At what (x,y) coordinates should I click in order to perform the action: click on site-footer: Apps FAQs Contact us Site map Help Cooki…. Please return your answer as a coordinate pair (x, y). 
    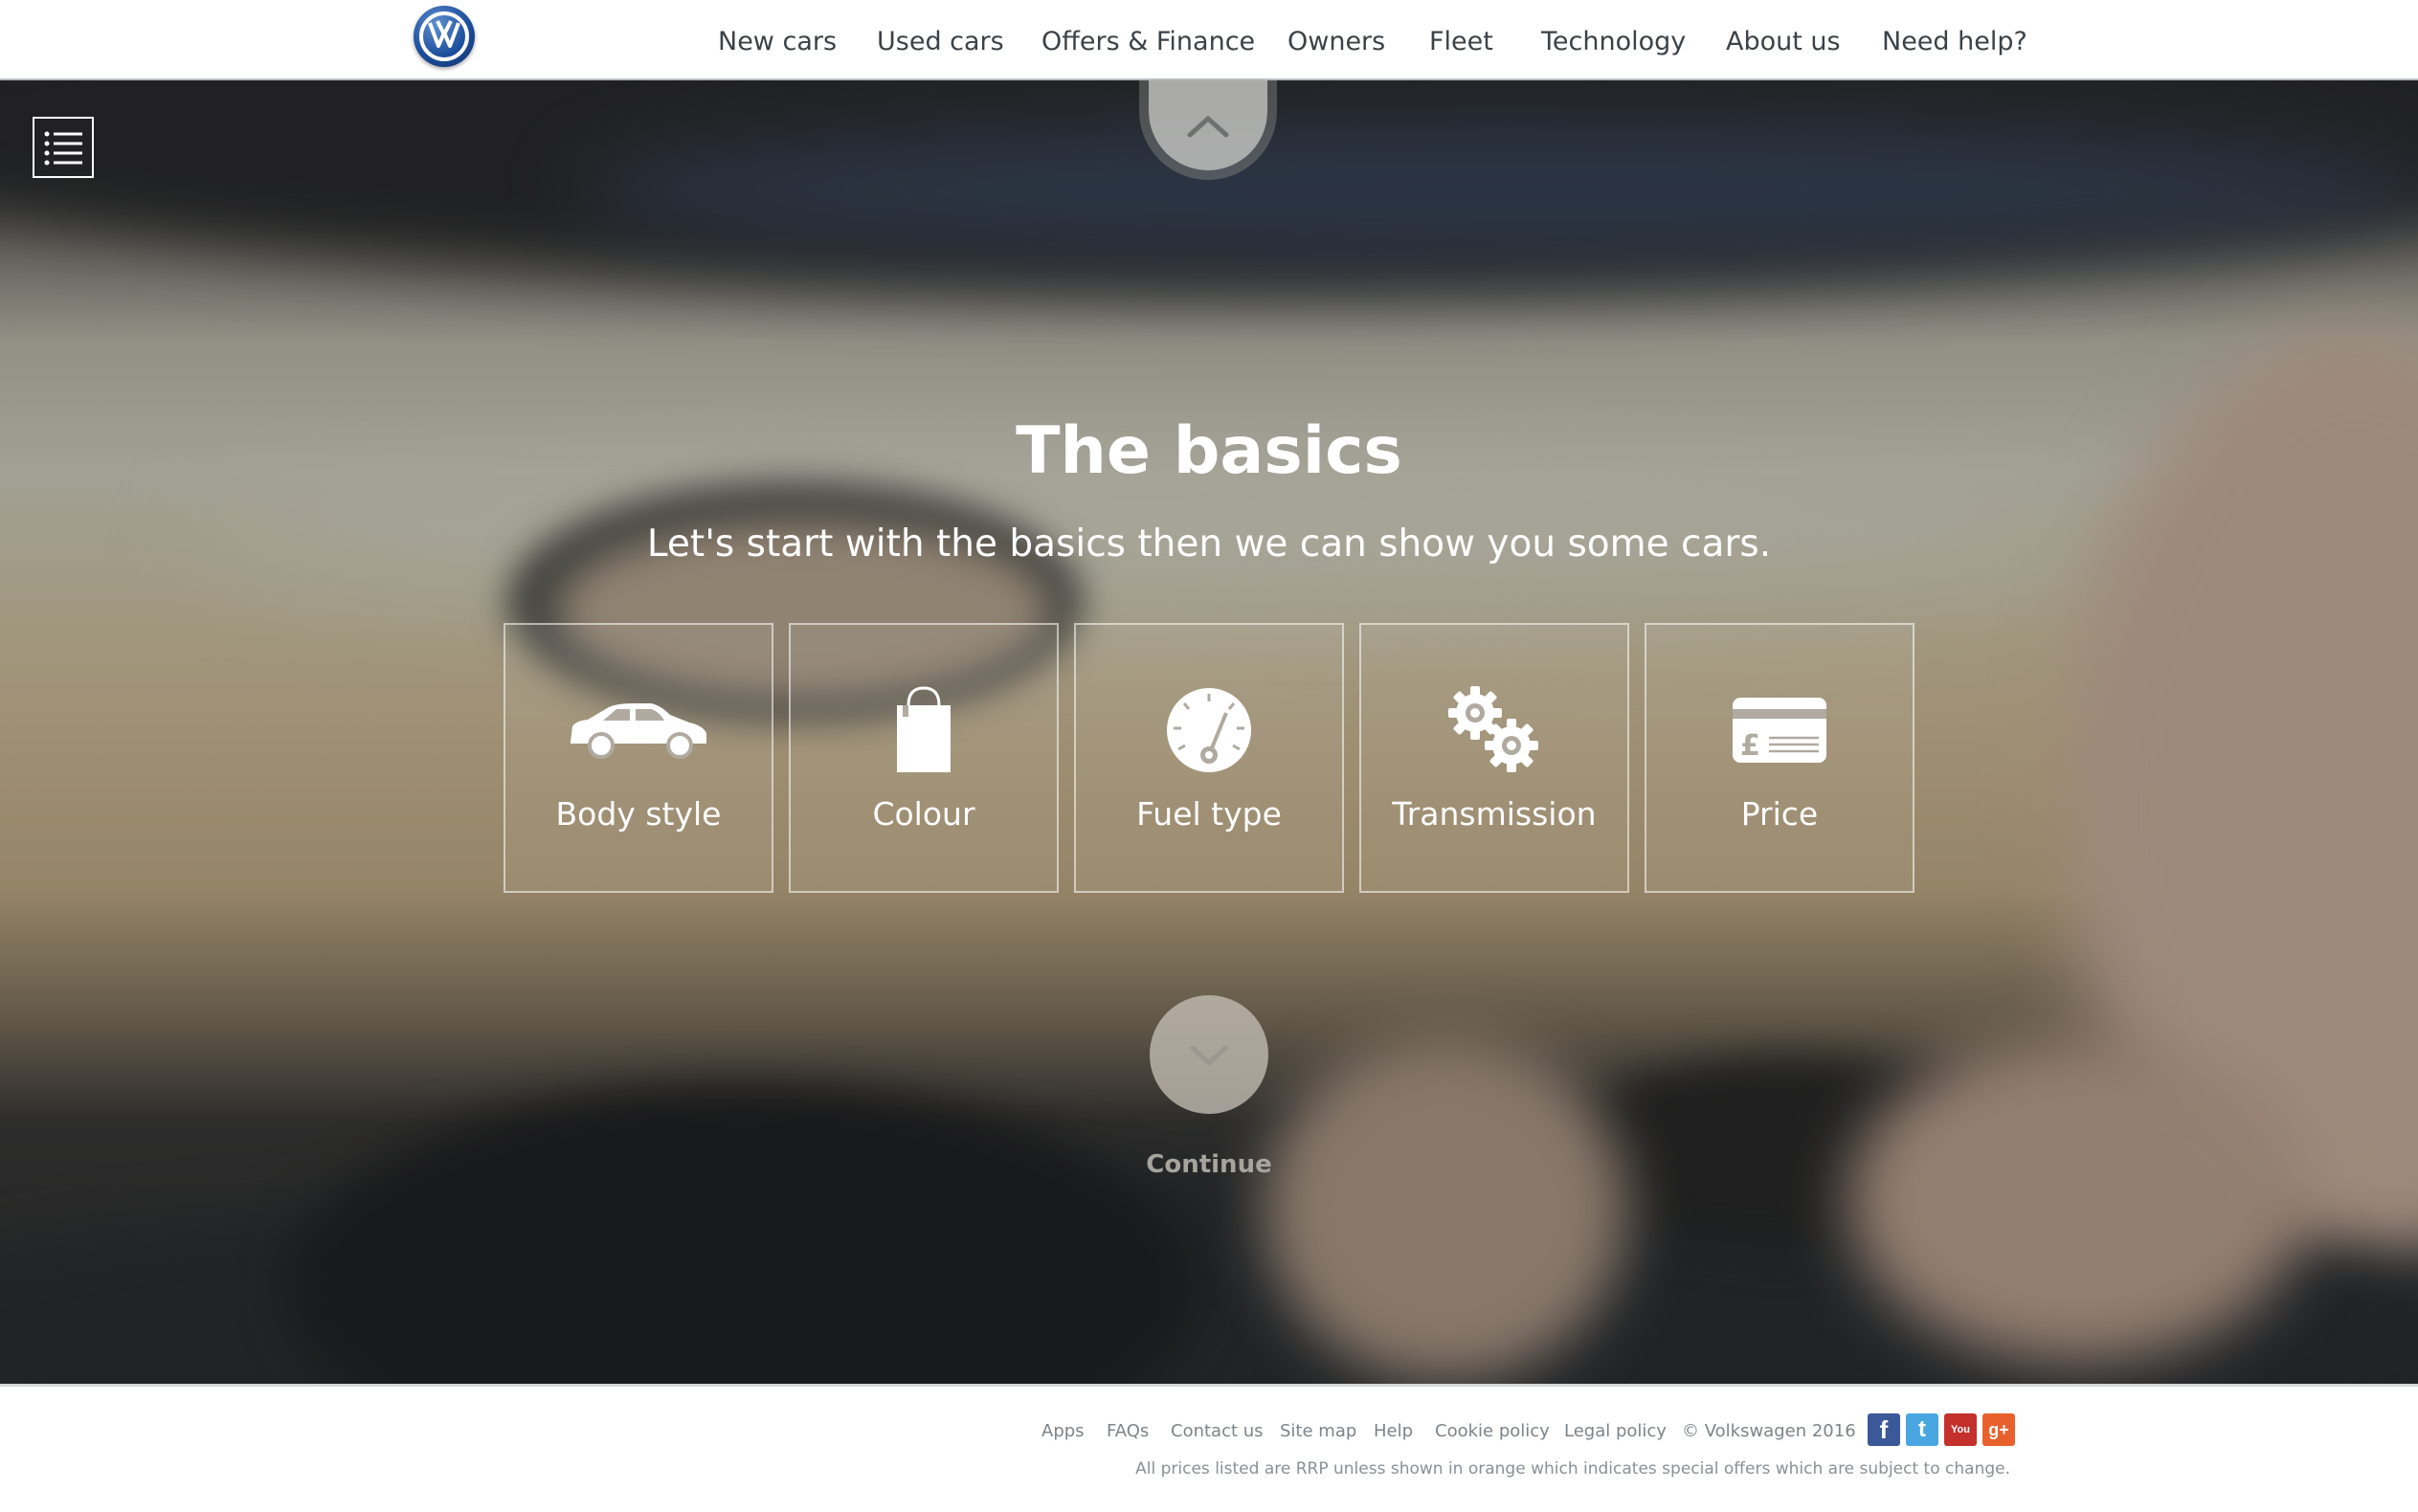
    Looking at the image, I should click on (1209, 1448).